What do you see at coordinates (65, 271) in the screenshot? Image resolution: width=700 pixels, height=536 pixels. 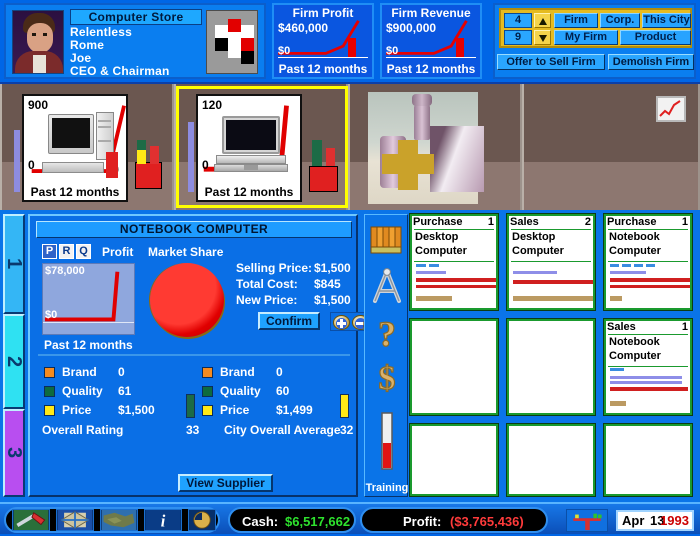 I see `profit-chart-top-value: $78,000` at bounding box center [65, 271].